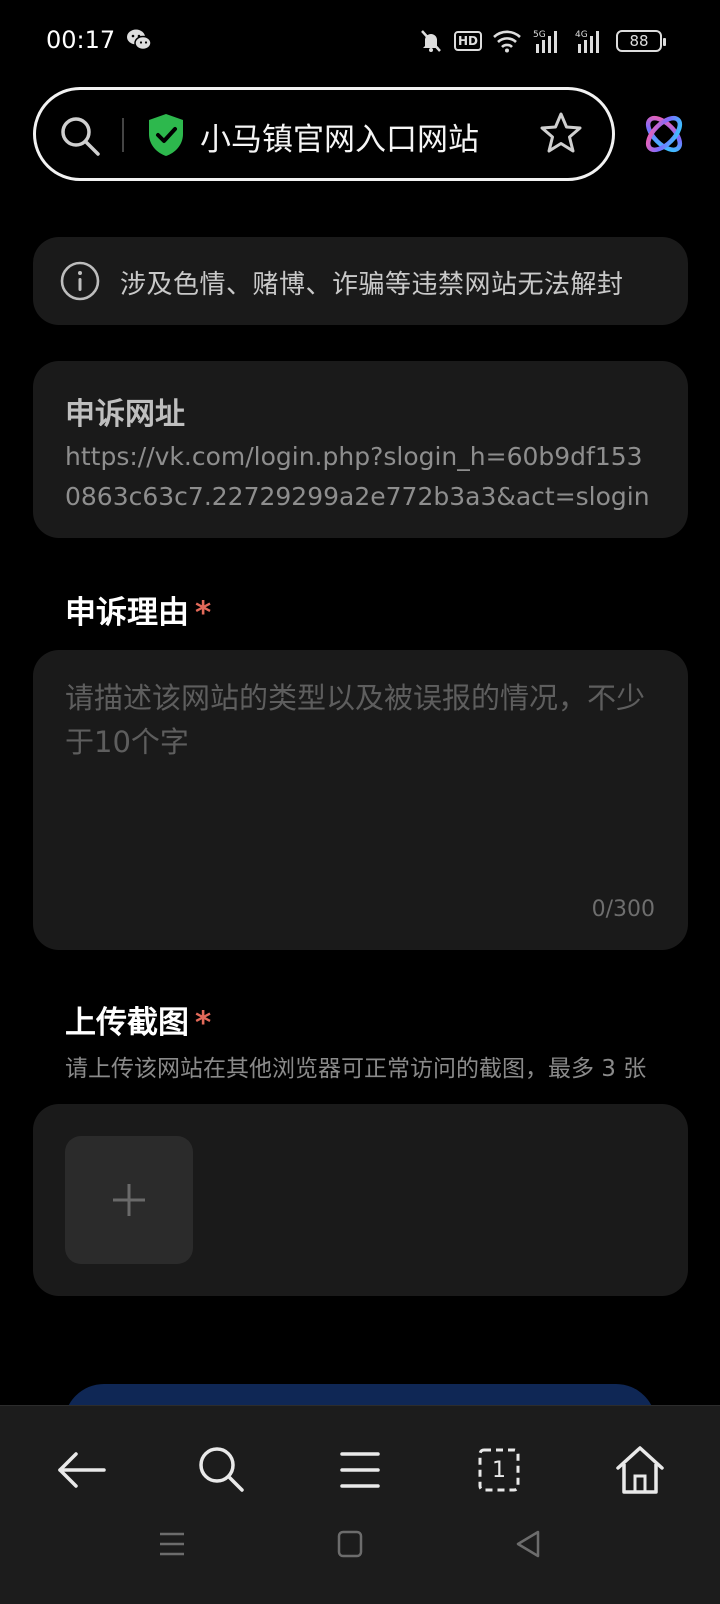 Image resolution: width=720 pixels, height=1604 pixels. I want to click on info-icon, so click(80, 281).